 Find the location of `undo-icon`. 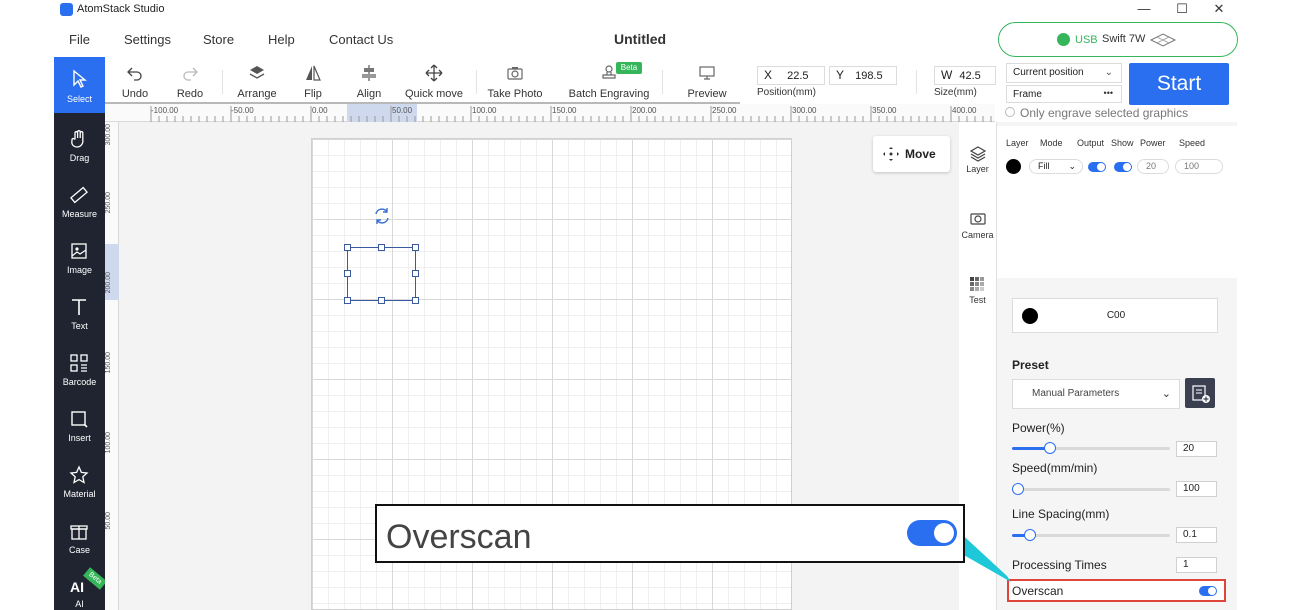

undo-icon is located at coordinates (134, 74).